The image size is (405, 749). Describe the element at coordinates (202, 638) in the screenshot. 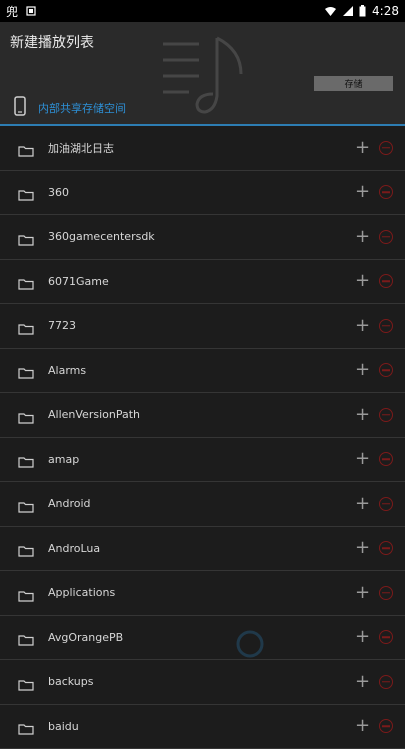

I see `list-item: AvgOrangePB +` at that location.